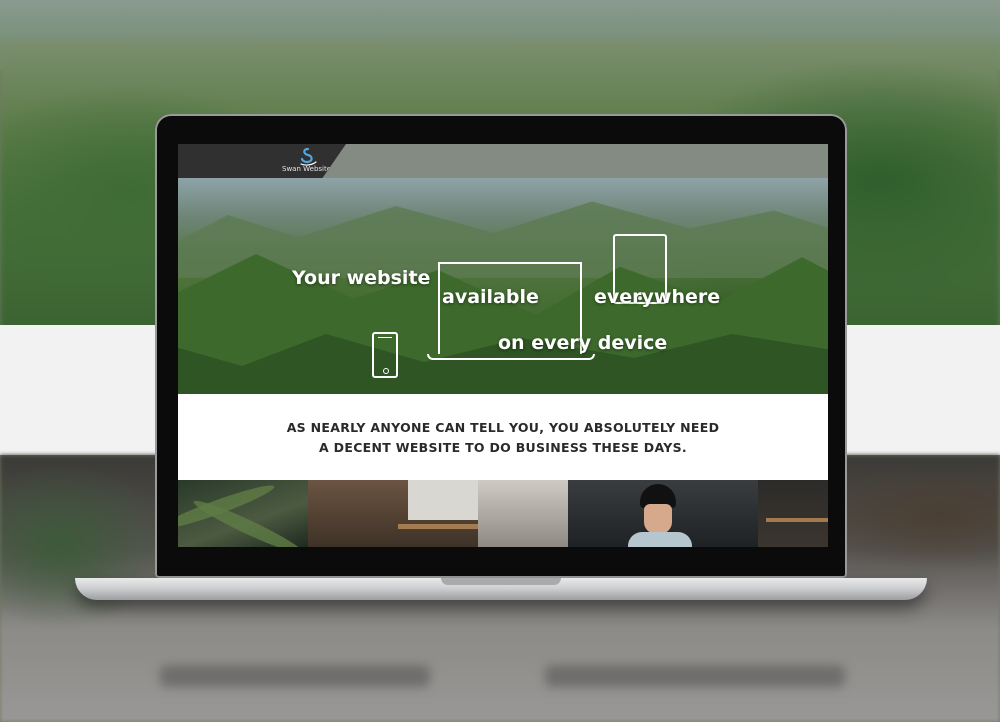 This screenshot has width=1000, height=722. I want to click on photo-person, so click(663, 513).